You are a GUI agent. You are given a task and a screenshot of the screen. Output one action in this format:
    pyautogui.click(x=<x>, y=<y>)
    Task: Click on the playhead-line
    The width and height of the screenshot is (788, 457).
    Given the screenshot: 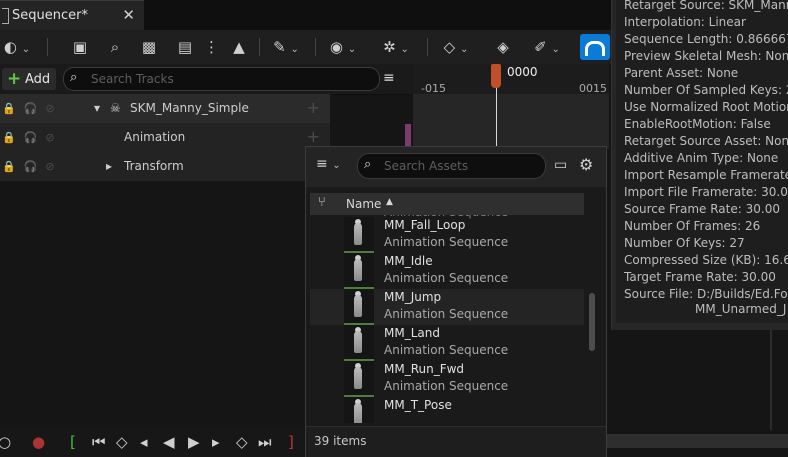 What is the action you would take?
    pyautogui.click(x=496, y=118)
    